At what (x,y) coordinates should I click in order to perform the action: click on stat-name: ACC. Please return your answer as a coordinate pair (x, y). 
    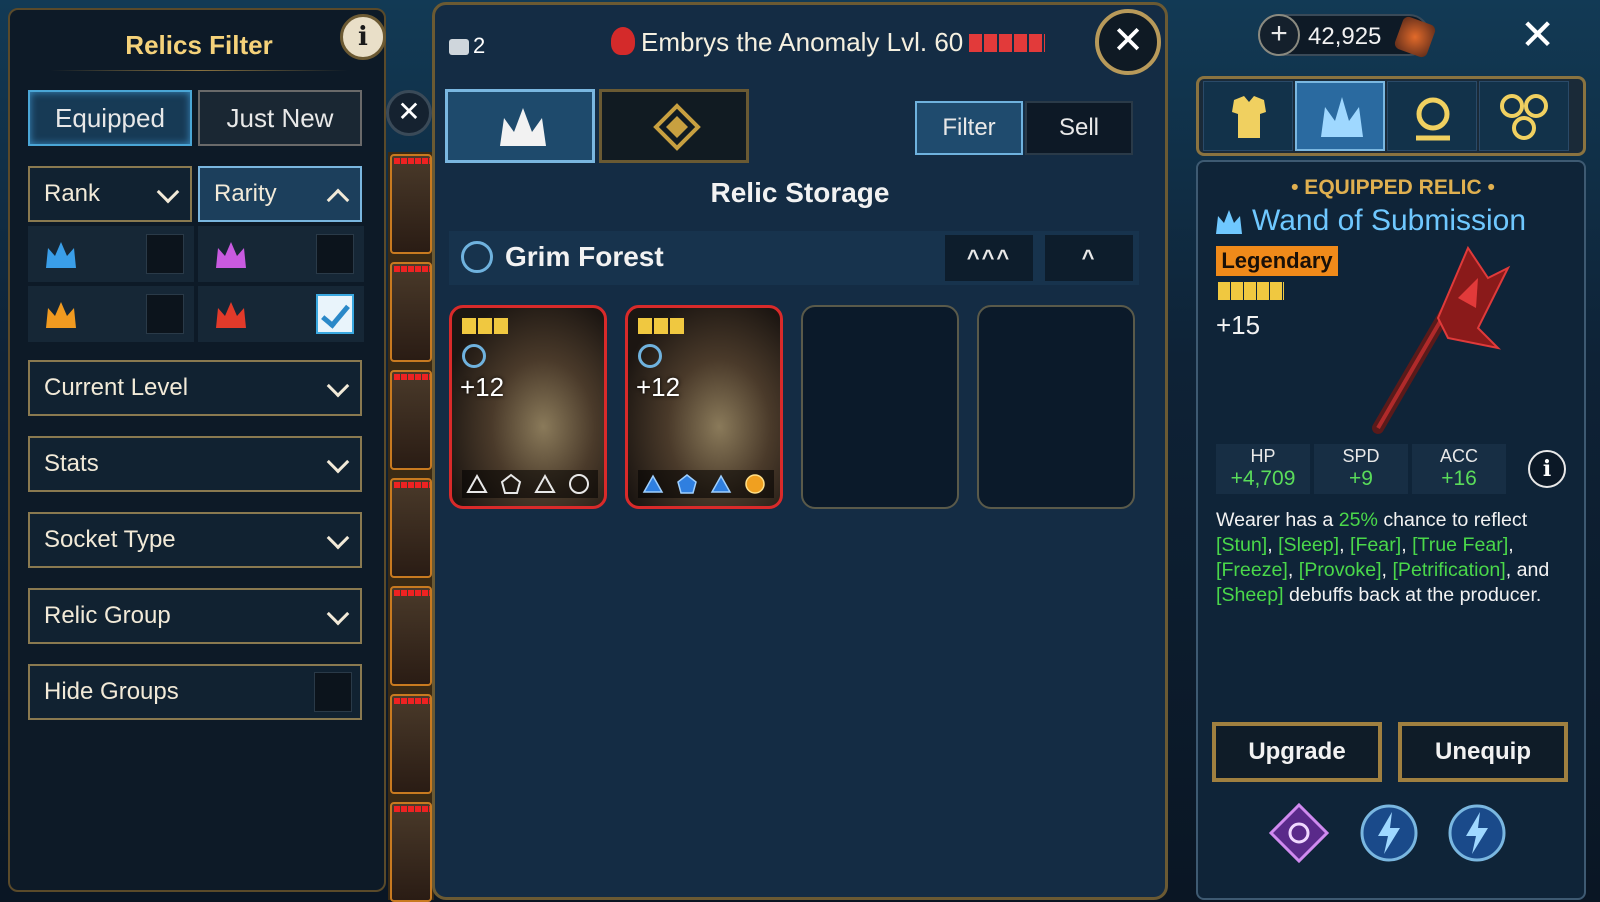
    Looking at the image, I should click on (1458, 456).